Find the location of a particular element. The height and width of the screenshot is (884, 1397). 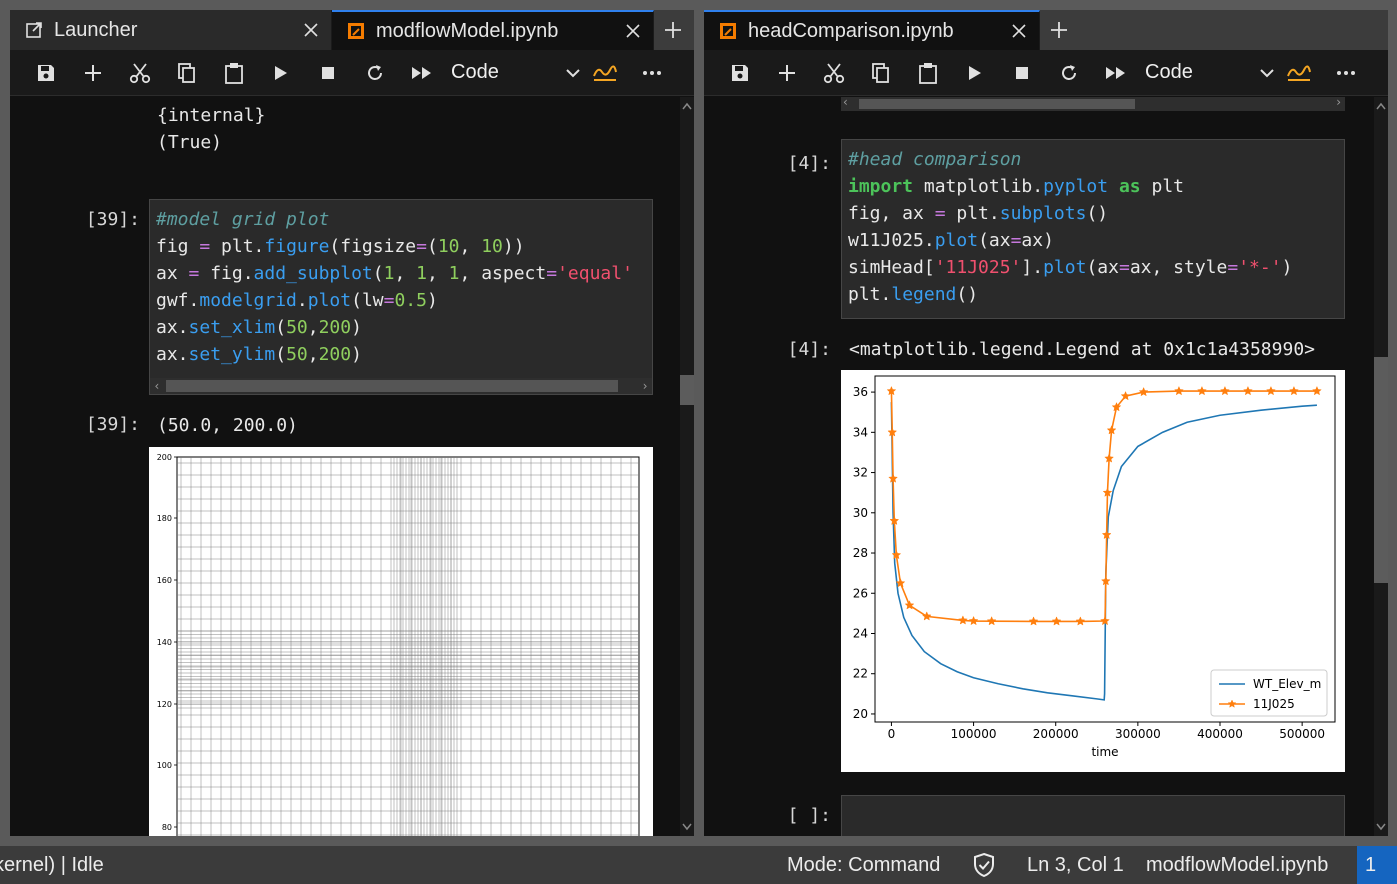

cursor-position: Ln 3, Col 1 is located at coordinates (1075, 865).